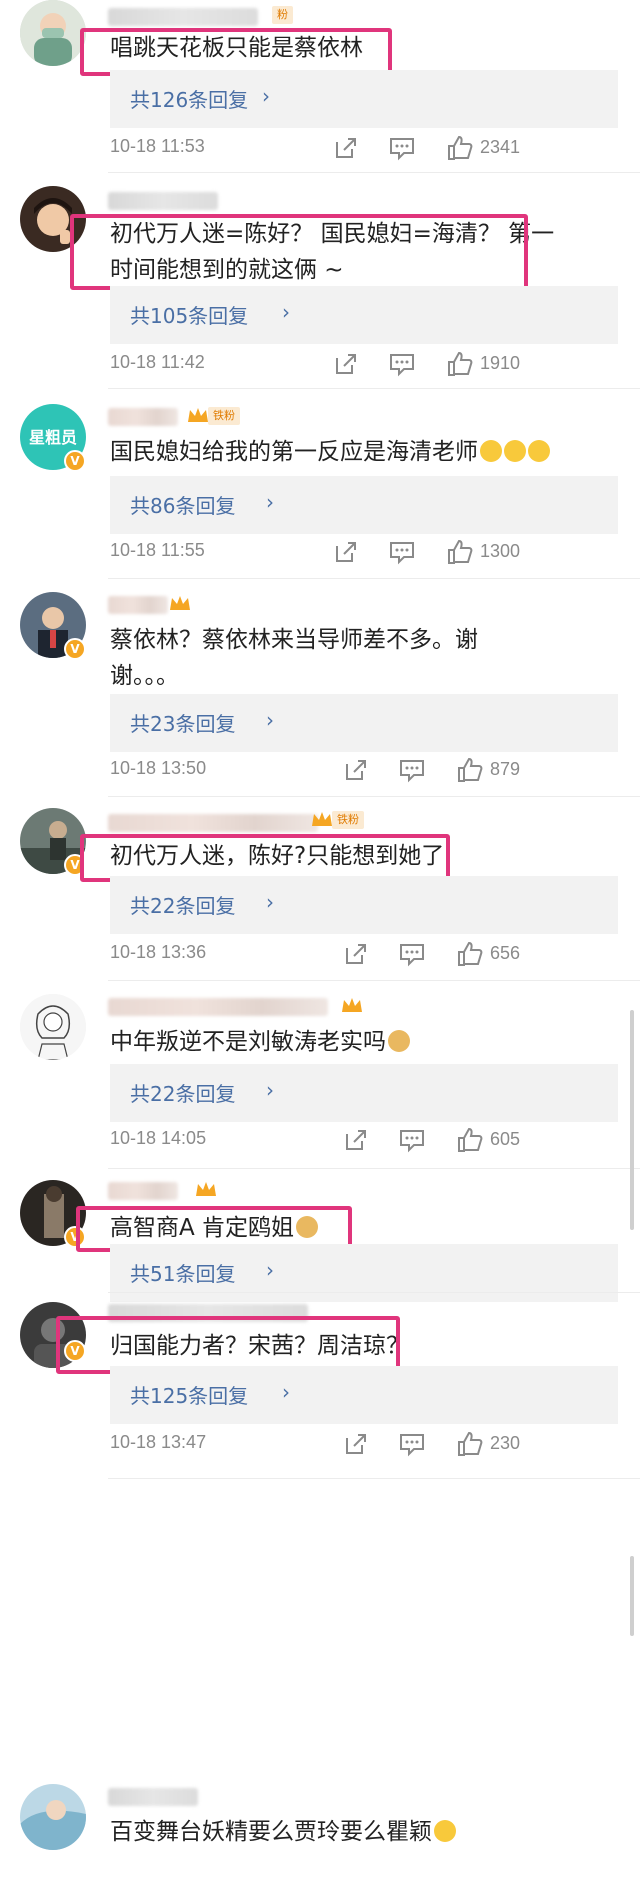 The image size is (640, 1880). What do you see at coordinates (271, 1832) in the screenshot?
I see `comment-text-content: 百变舞台妖精要么贾玲要么瞿颖` at bounding box center [271, 1832].